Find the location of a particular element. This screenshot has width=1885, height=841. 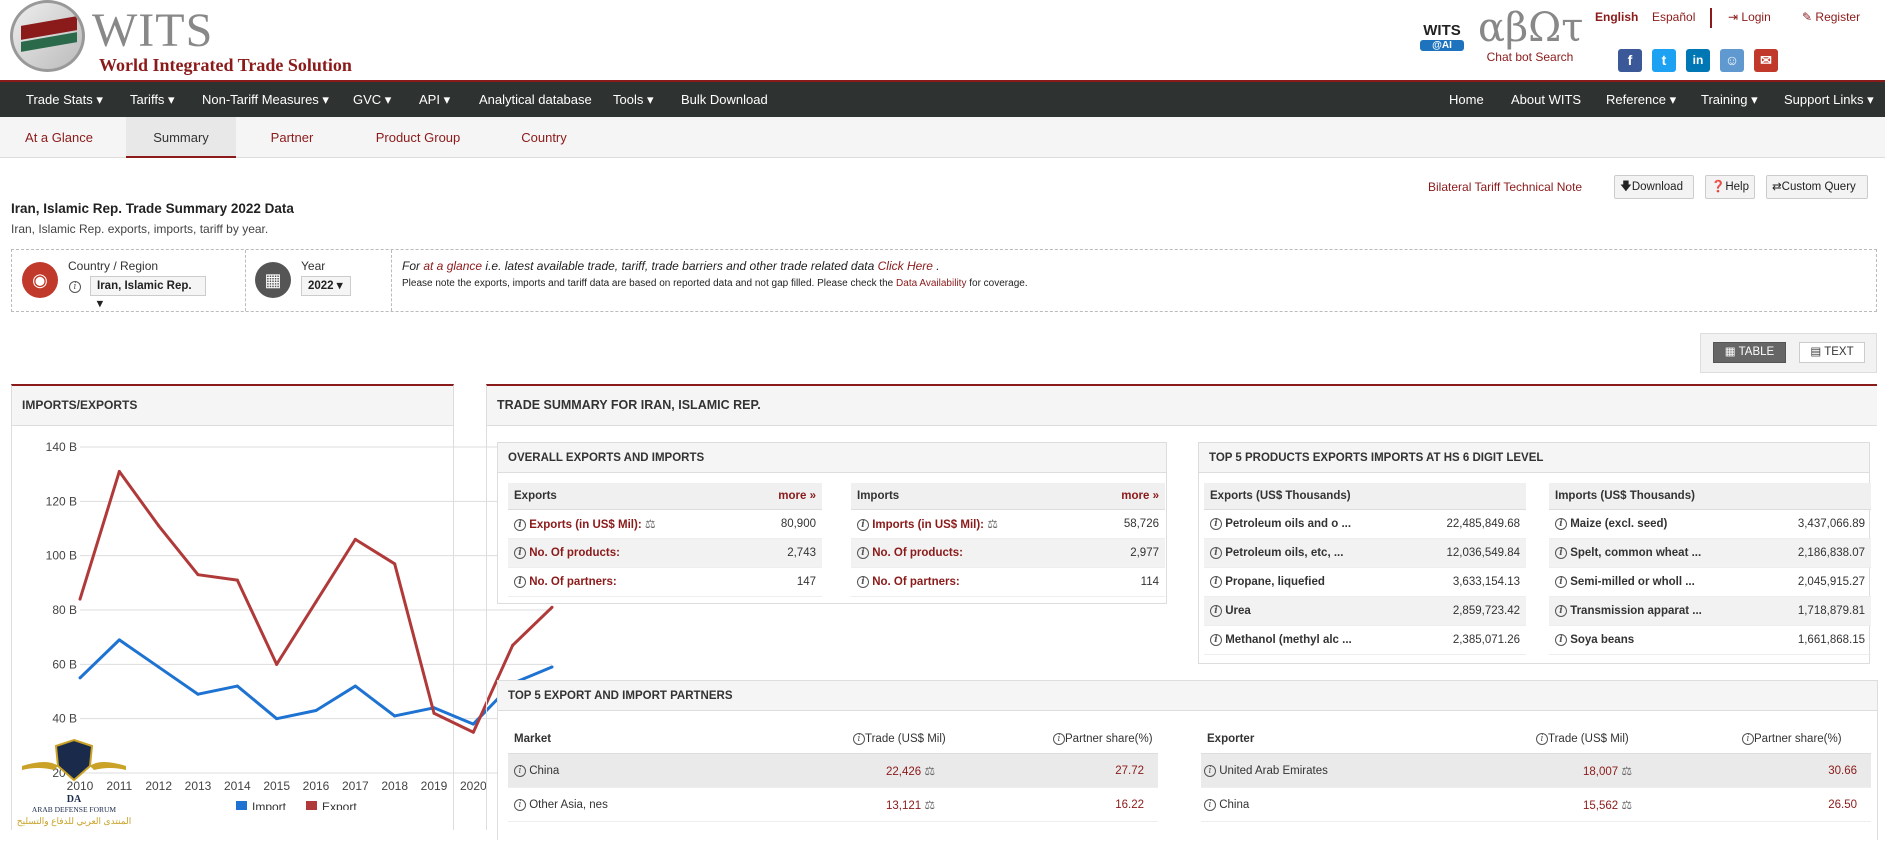

wits-logo-text: WITS is located at coordinates (152, 31).